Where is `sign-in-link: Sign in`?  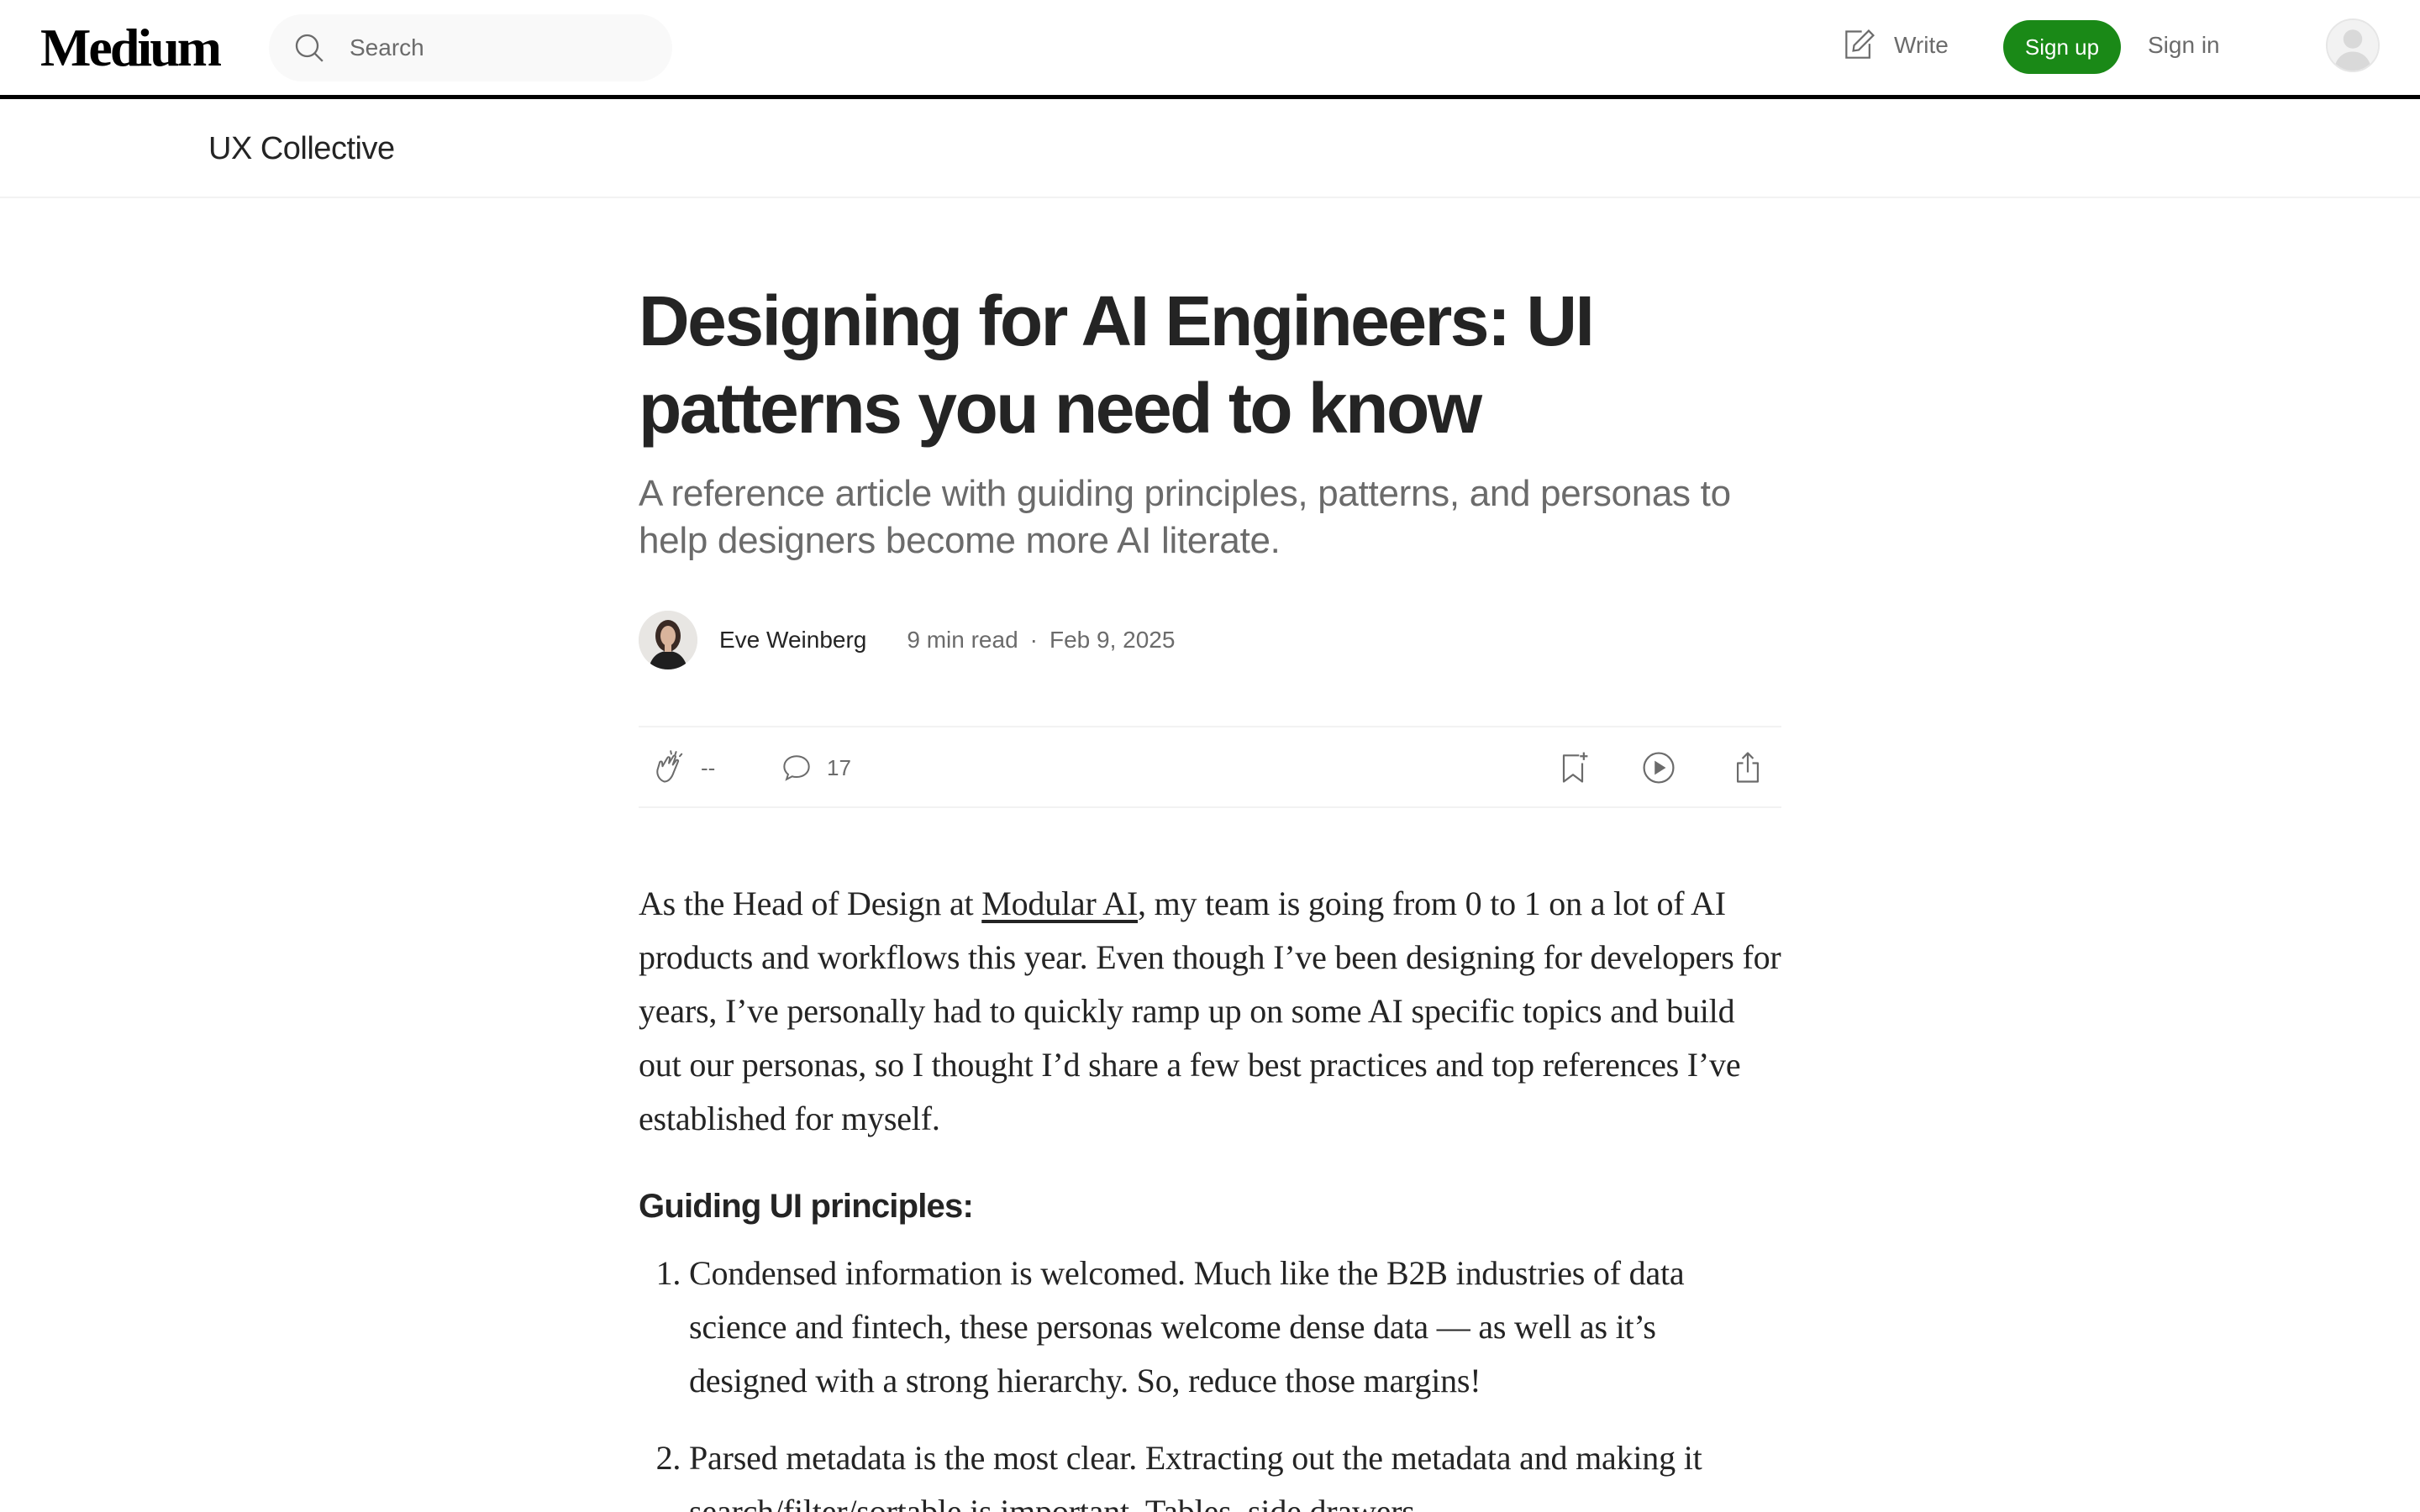 sign-in-link: Sign in is located at coordinates (2184, 45).